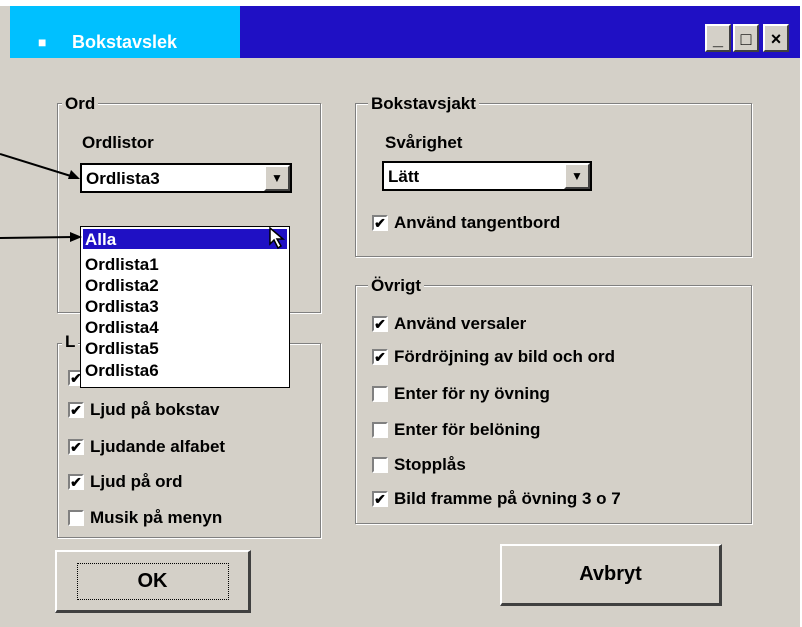 The width and height of the screenshot is (802, 627). I want to click on window-title: Bokstavslek, so click(125, 42).